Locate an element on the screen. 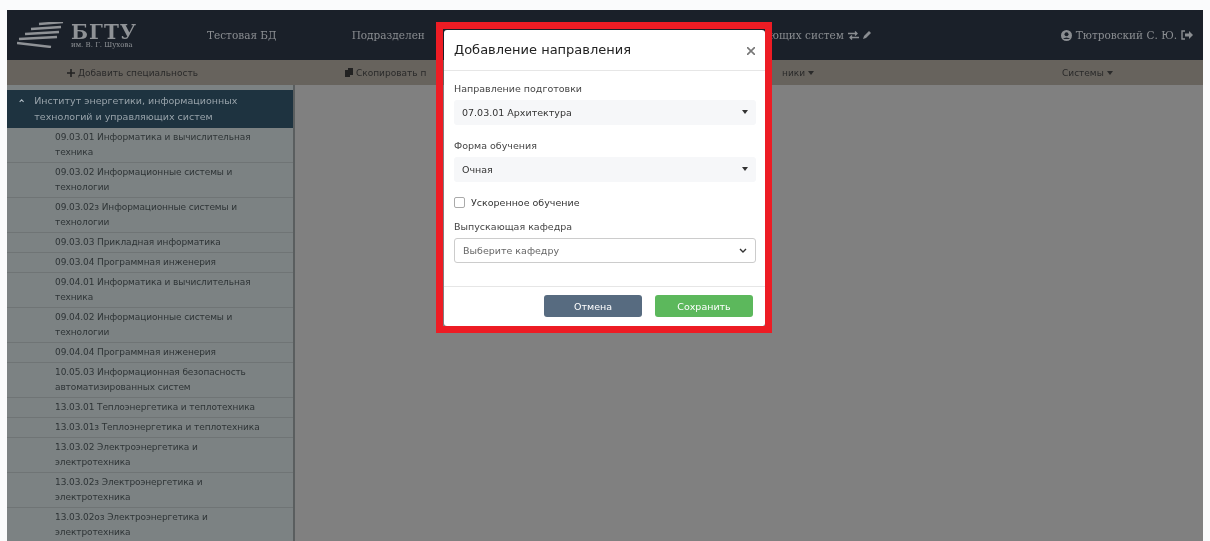 Image resolution: width=1210 pixels, height=541 pixels. sidebar-item: 13.03.01з Теплоэнергетика и теплотехника is located at coordinates (150, 428).